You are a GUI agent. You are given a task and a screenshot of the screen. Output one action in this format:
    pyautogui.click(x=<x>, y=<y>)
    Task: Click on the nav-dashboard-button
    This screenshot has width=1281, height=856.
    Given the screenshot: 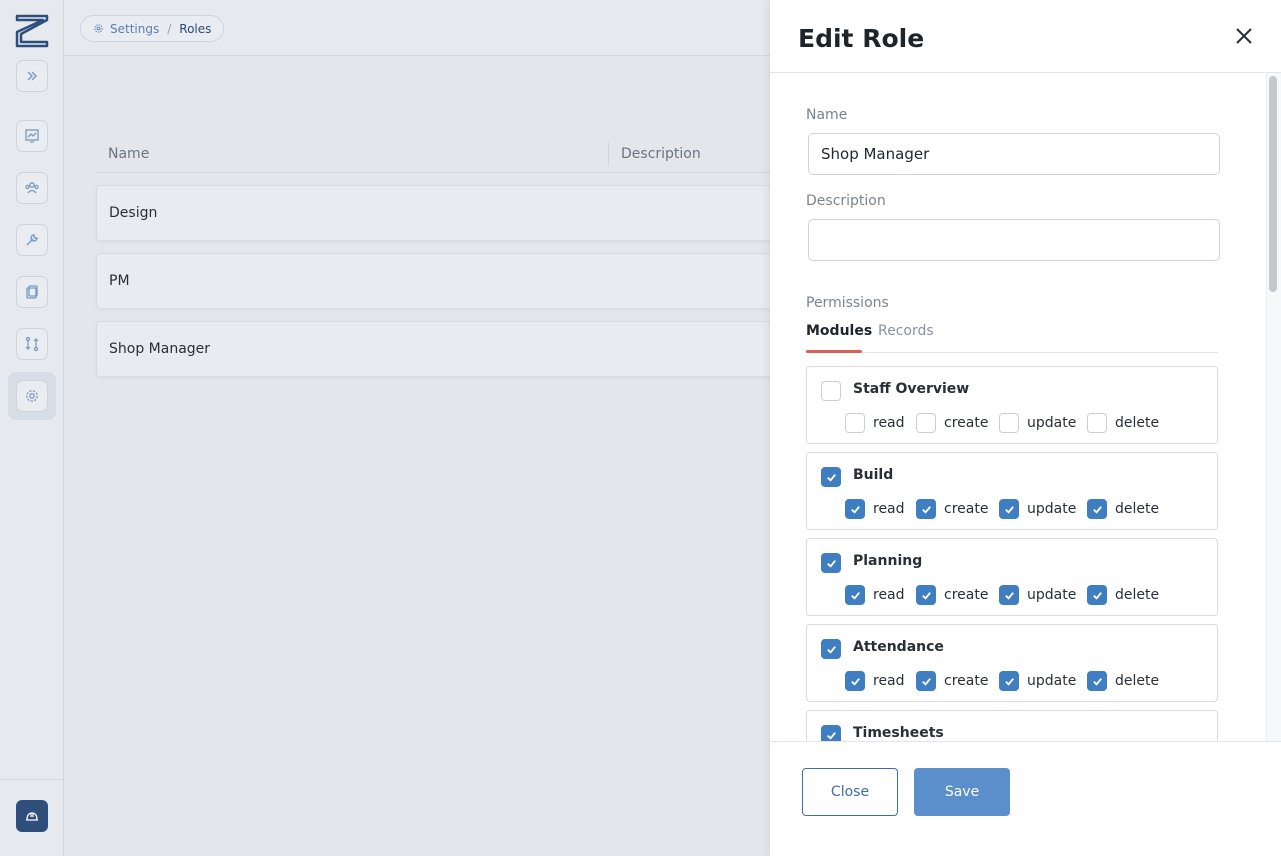 What is the action you would take?
    pyautogui.click(x=32, y=136)
    